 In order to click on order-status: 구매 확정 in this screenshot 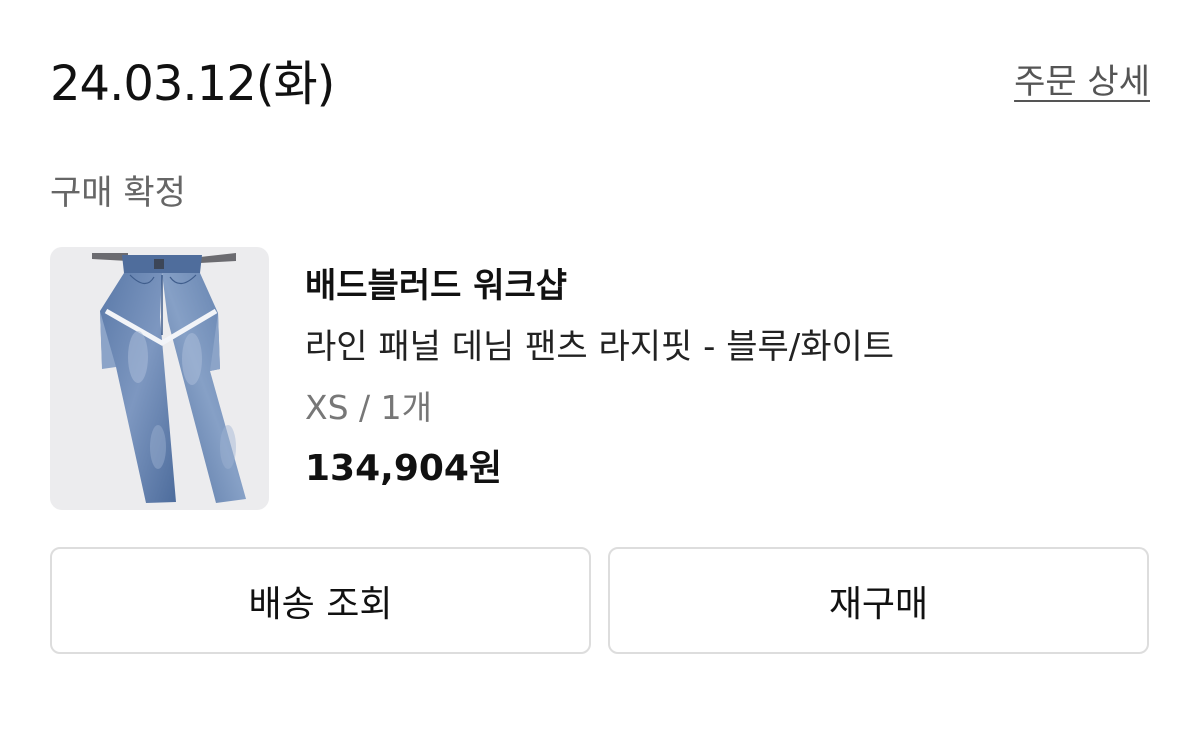, I will do `click(118, 193)`.